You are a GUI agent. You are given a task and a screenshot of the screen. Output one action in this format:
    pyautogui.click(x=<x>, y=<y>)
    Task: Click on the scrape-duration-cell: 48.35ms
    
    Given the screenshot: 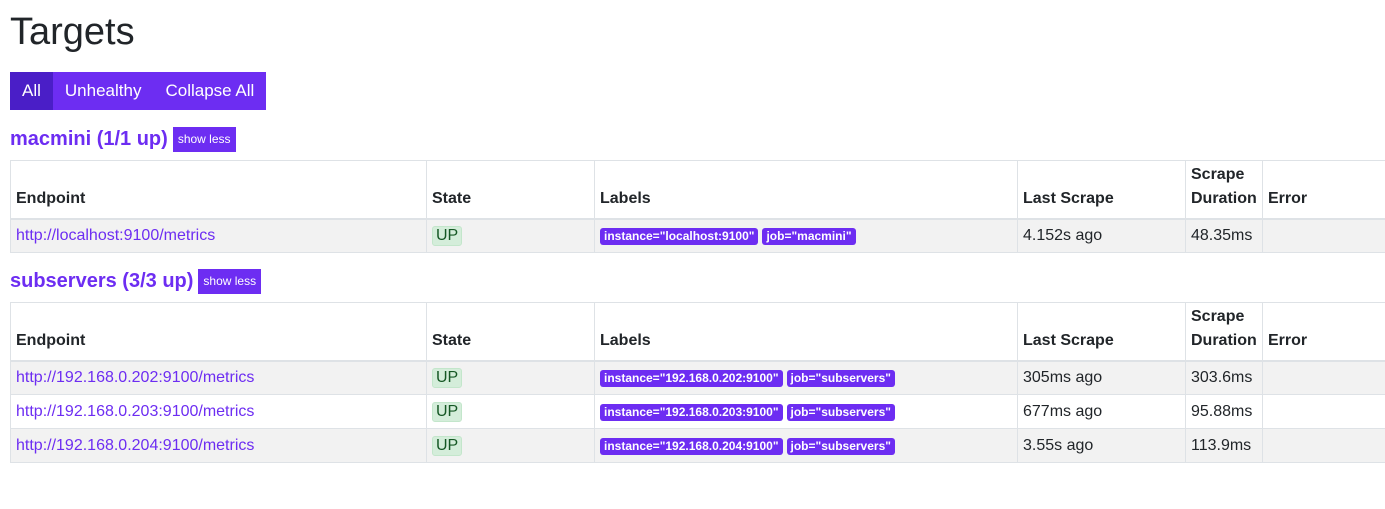 What is the action you would take?
    pyautogui.click(x=1224, y=235)
    